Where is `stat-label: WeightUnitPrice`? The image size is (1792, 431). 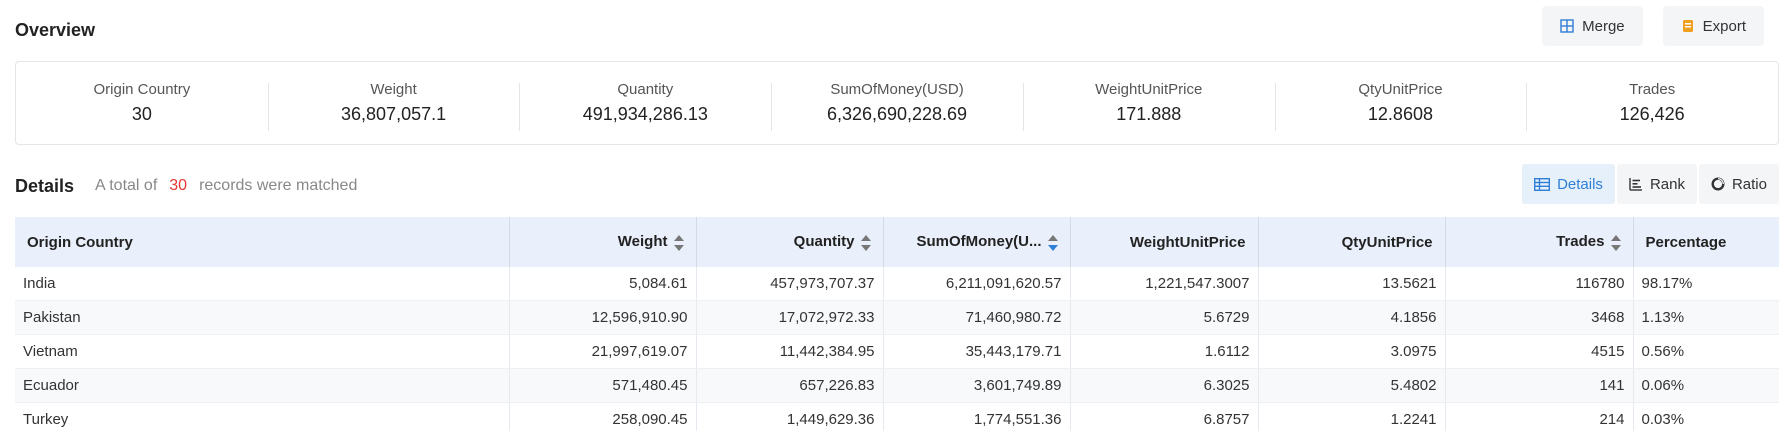 stat-label: WeightUnitPrice is located at coordinates (1149, 89).